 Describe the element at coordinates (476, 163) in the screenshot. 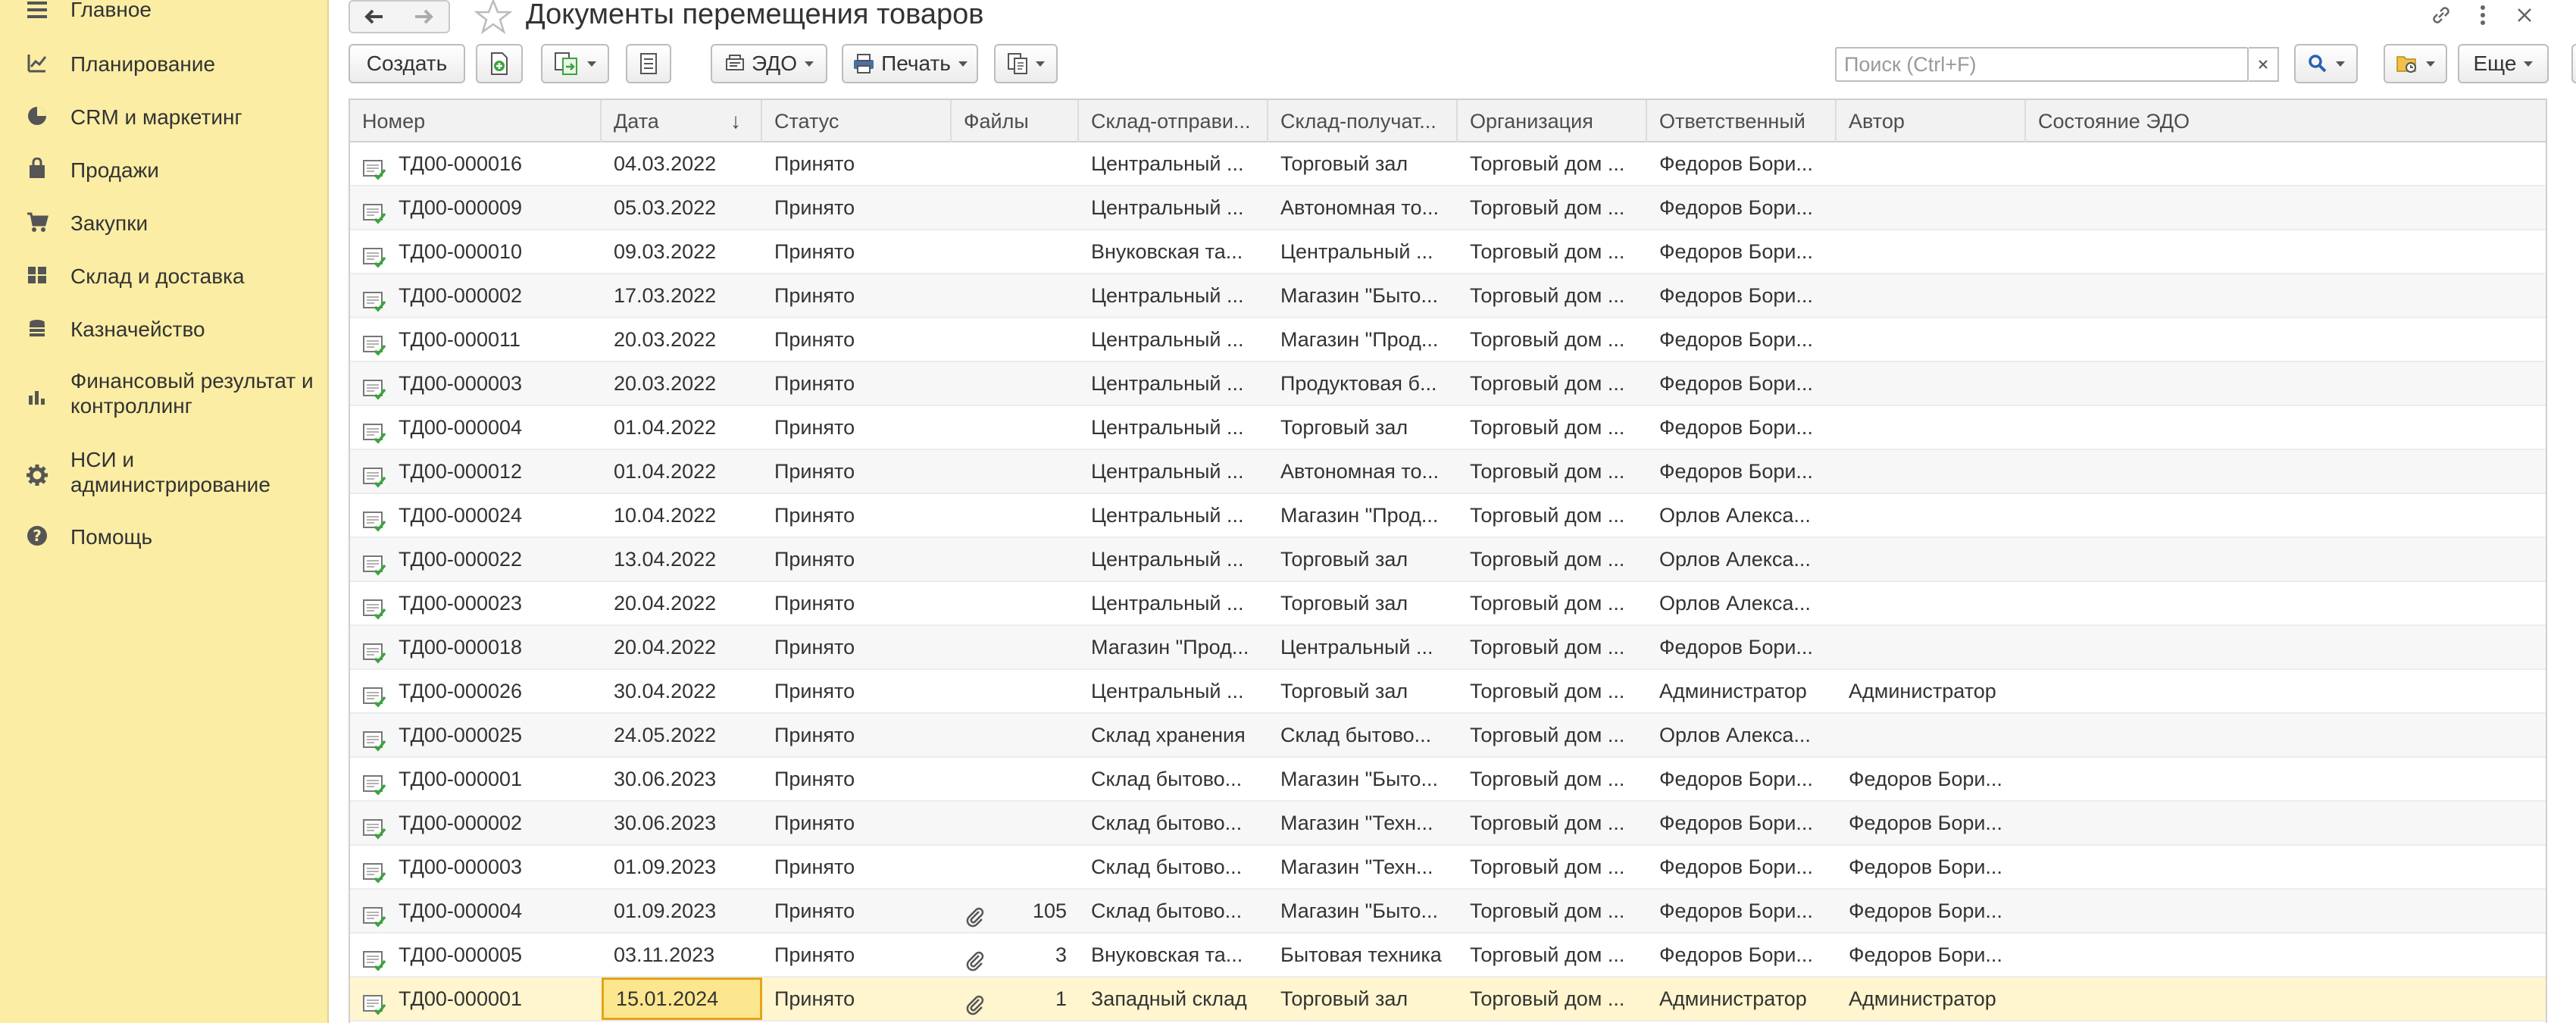

I see `cell-number: ТД00-000016` at that location.